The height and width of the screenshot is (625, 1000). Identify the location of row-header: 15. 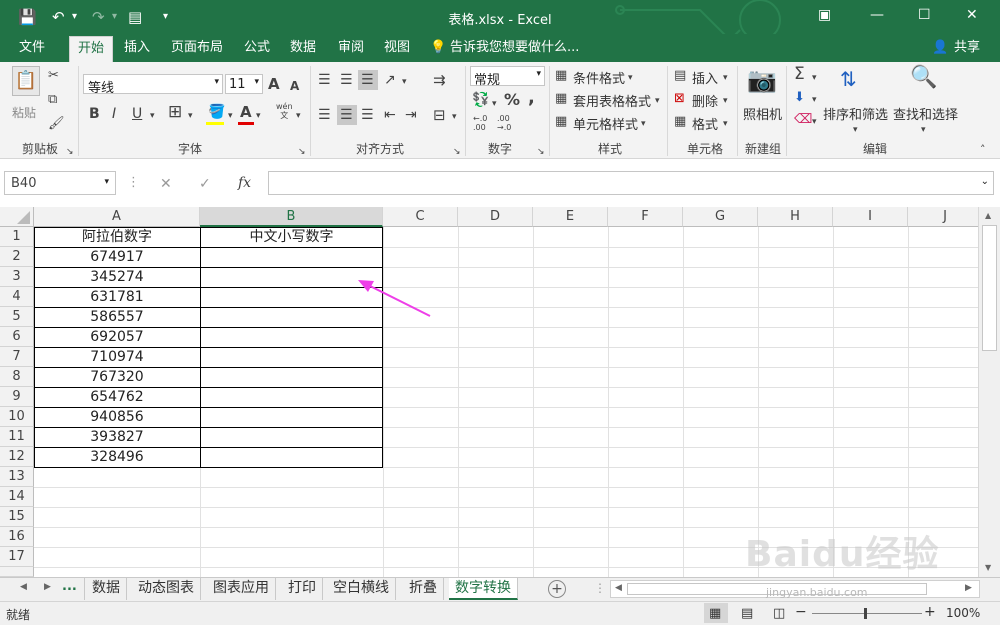
(17, 517).